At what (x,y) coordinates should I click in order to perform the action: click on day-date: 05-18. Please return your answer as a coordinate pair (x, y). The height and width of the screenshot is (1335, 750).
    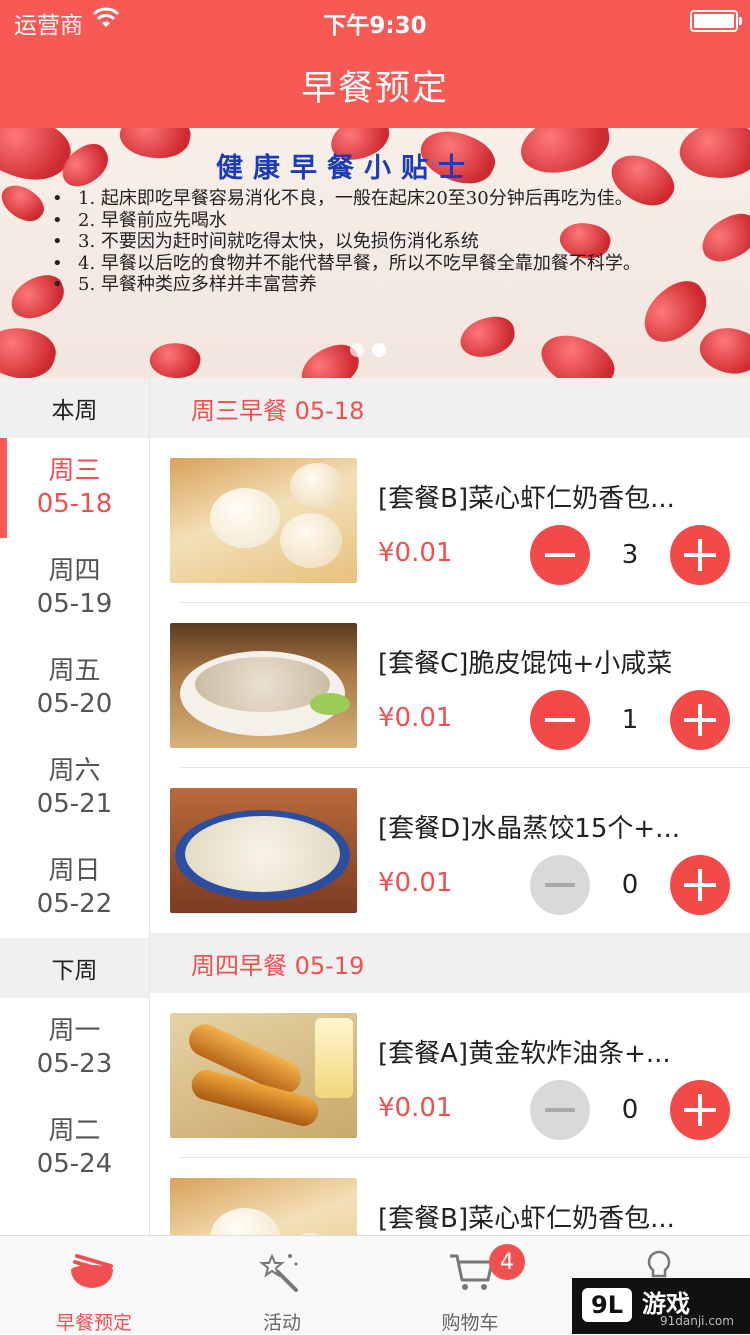
    Looking at the image, I should click on (74, 504).